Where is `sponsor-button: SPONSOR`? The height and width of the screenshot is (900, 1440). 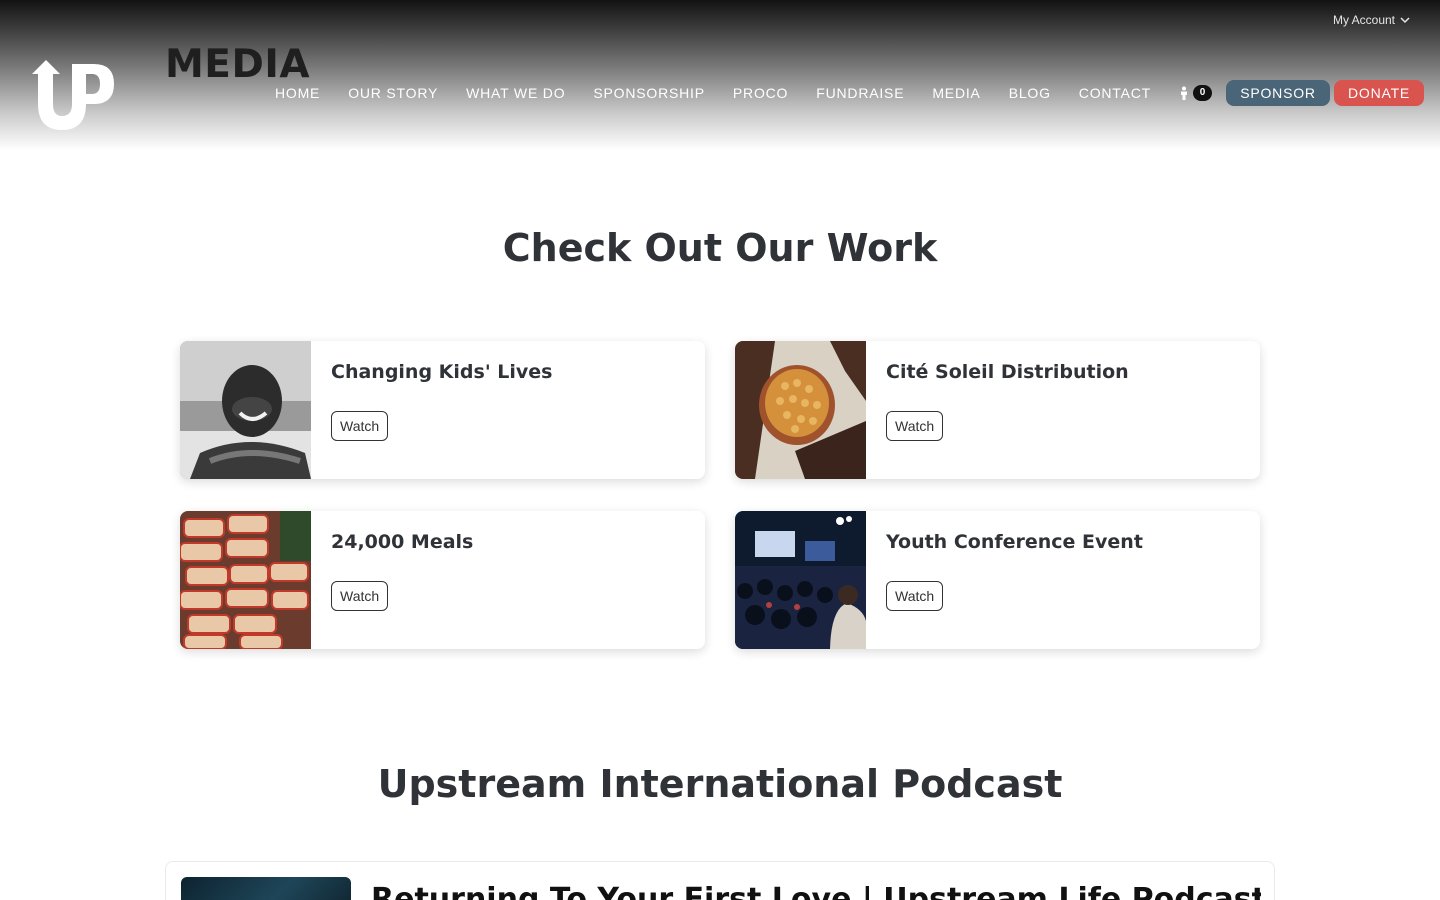 sponsor-button: SPONSOR is located at coordinates (1278, 93).